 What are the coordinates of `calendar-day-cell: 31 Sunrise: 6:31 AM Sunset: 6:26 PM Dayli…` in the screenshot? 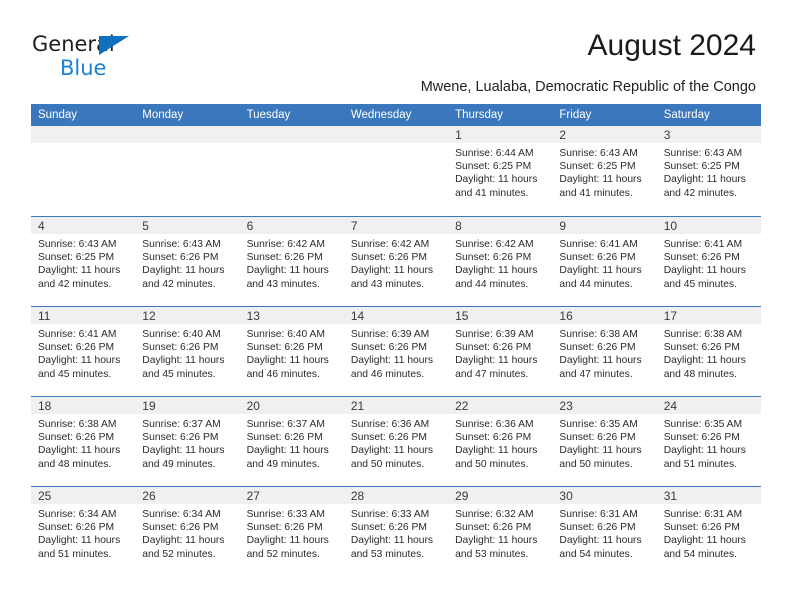 It's located at (708, 531).